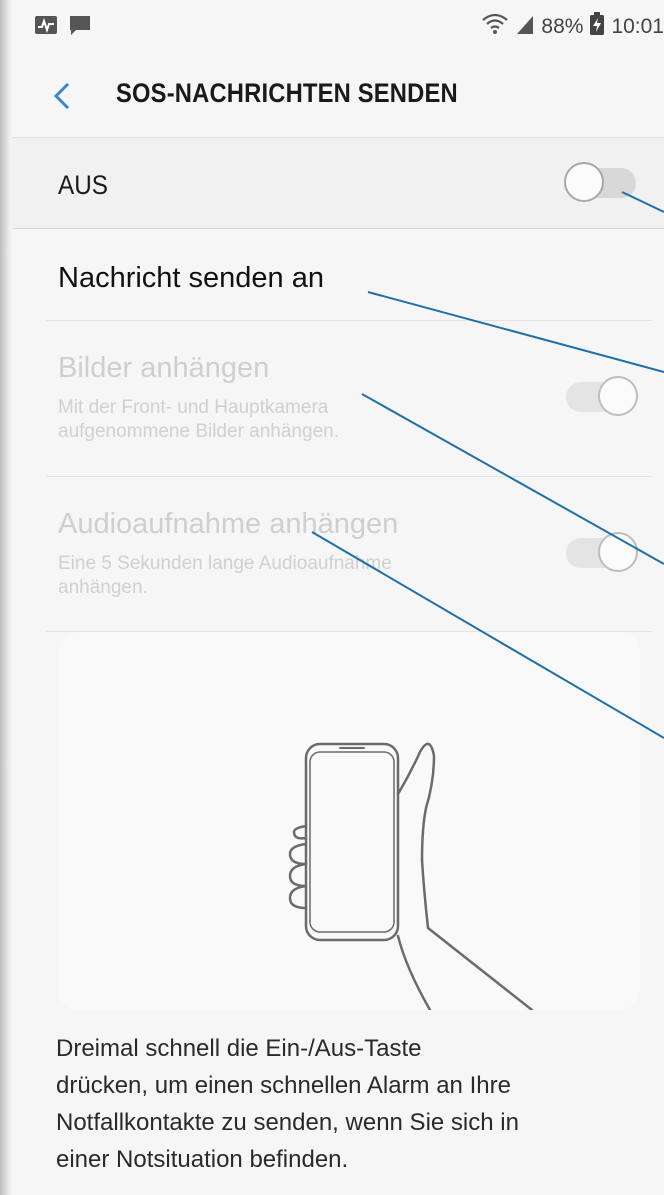 The height and width of the screenshot is (1195, 664). I want to click on attach-pictures-title: Bilder anhängen, so click(164, 368).